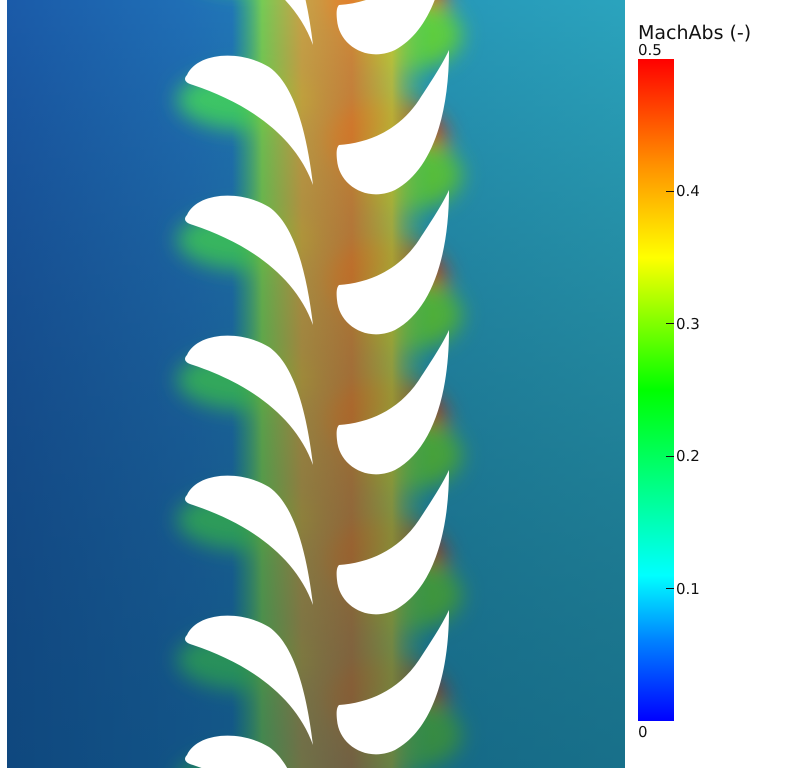  Describe the element at coordinates (695, 33) in the screenshot. I see `legend-title: MachAbs (-)` at that location.